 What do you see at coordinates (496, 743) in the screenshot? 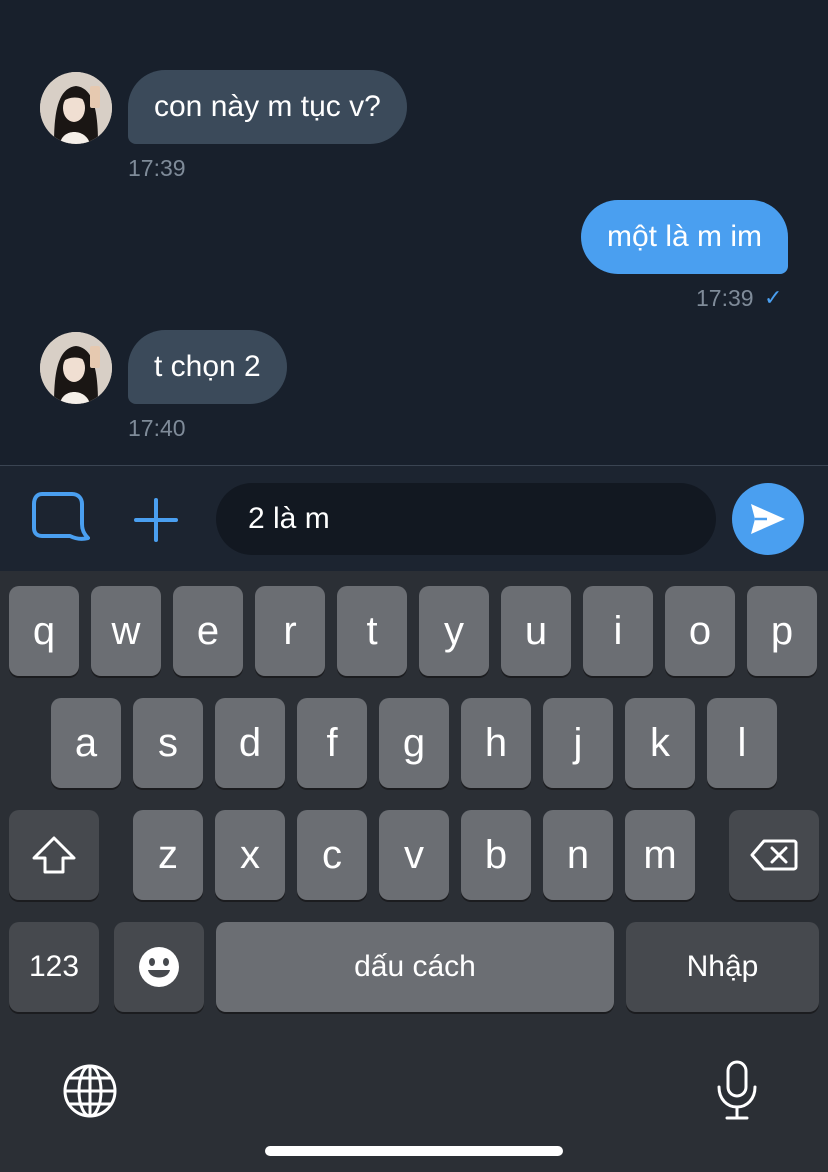
I see `key-h: h` at bounding box center [496, 743].